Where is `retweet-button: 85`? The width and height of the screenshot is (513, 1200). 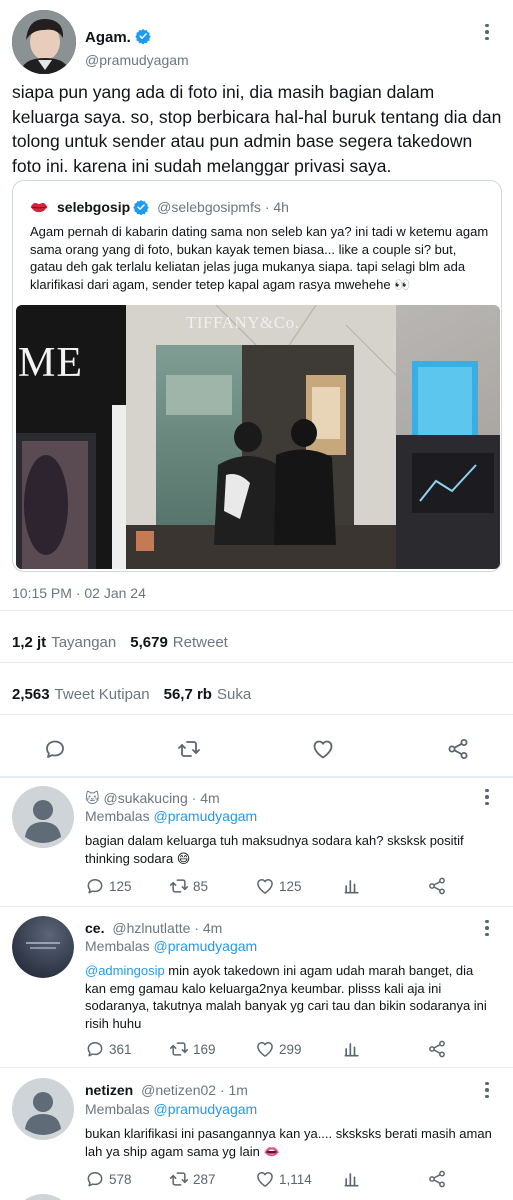
retweet-button: 85 is located at coordinates (188, 886).